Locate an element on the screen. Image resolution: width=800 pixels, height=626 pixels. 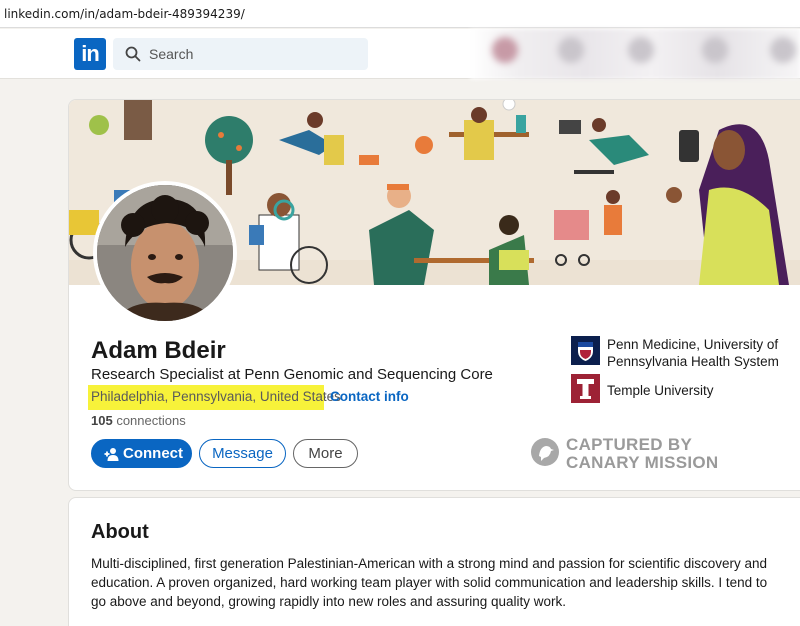
connect-label: Connect is located at coordinates (153, 453).